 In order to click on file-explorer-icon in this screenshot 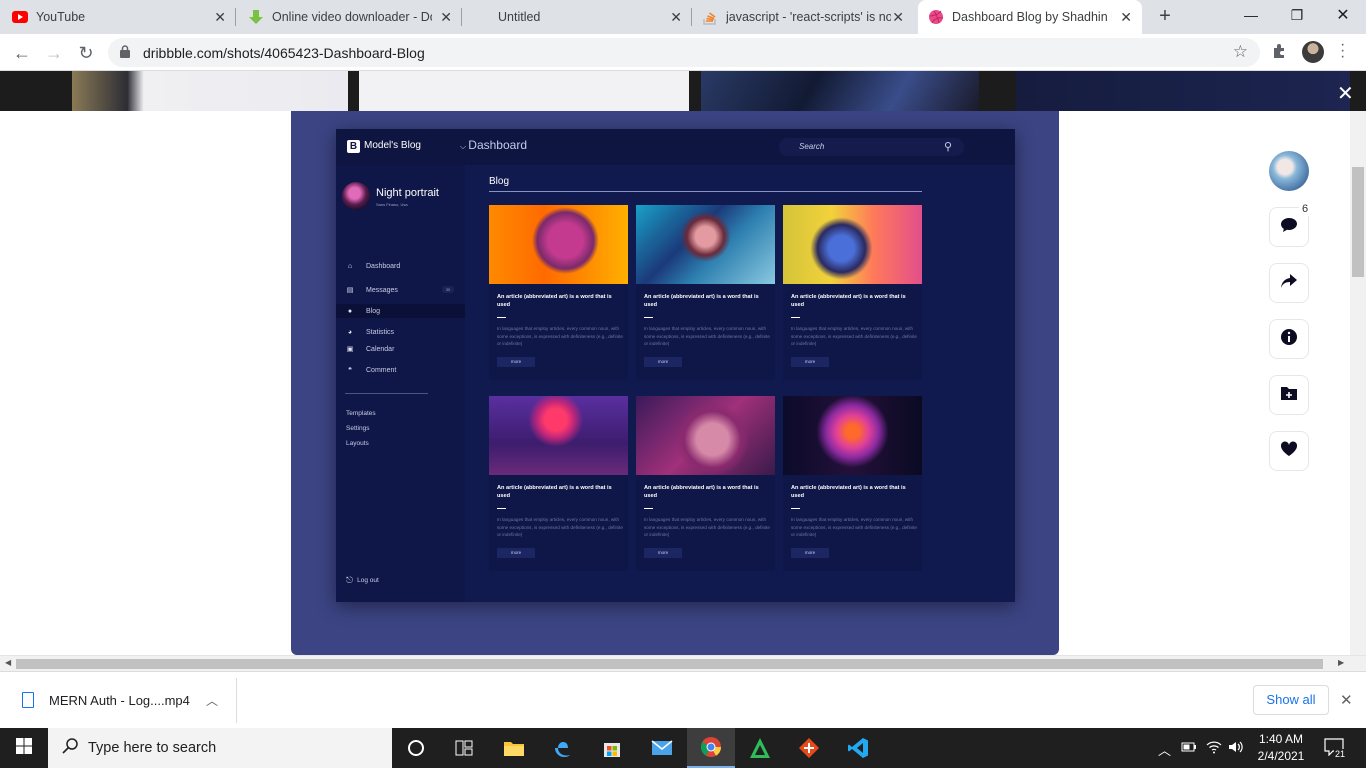, I will do `click(514, 748)`.